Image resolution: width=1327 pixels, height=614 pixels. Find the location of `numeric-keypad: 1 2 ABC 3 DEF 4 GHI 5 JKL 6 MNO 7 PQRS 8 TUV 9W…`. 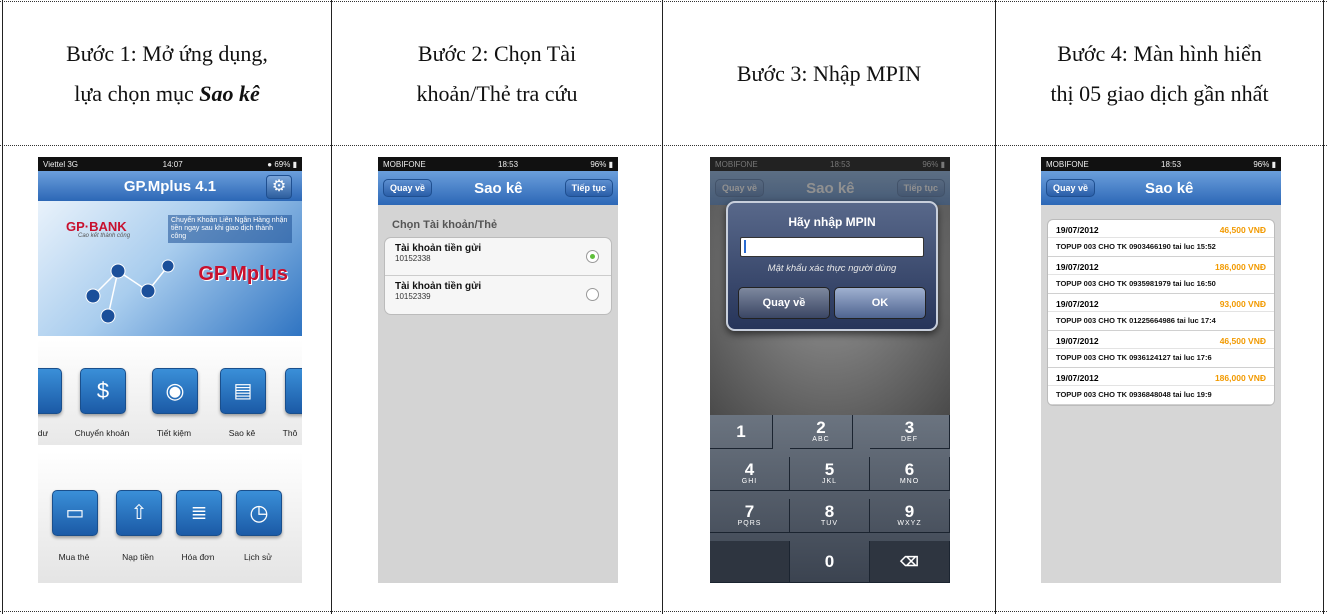

numeric-keypad: 1 2 ABC 3 DEF 4 GHI 5 JKL 6 MNO 7 PQRS 8 TUV 9W… is located at coordinates (830, 499).